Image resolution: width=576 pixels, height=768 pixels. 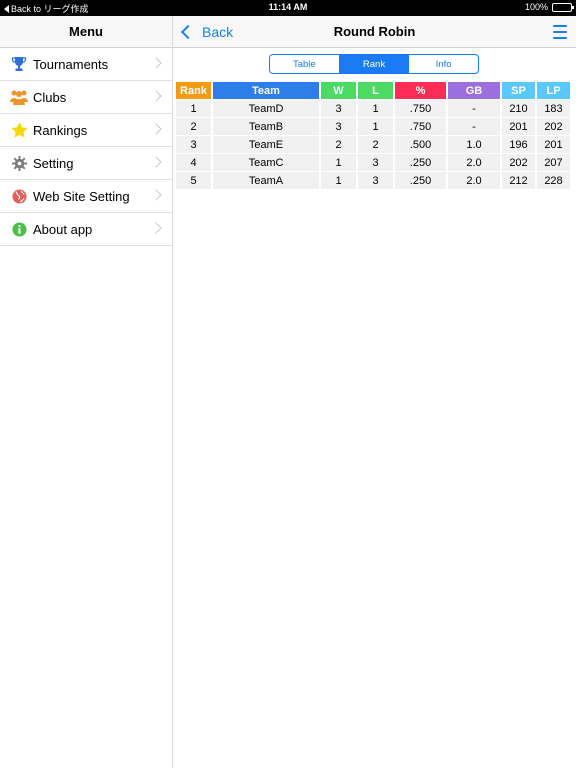 I want to click on column-header-sp: SP, so click(x=518, y=90).